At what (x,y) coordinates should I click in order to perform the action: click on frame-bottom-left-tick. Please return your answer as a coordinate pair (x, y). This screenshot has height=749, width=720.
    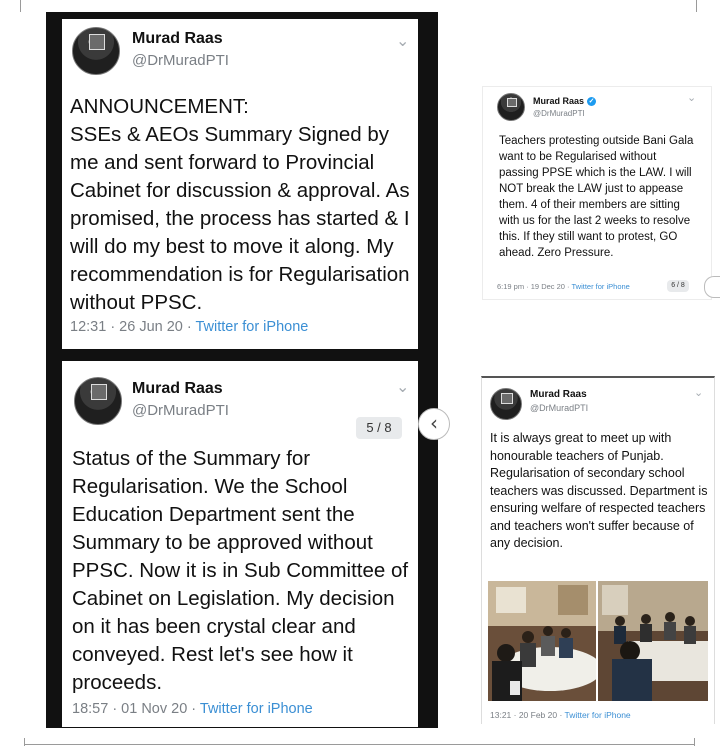
    Looking at the image, I should click on (24, 742).